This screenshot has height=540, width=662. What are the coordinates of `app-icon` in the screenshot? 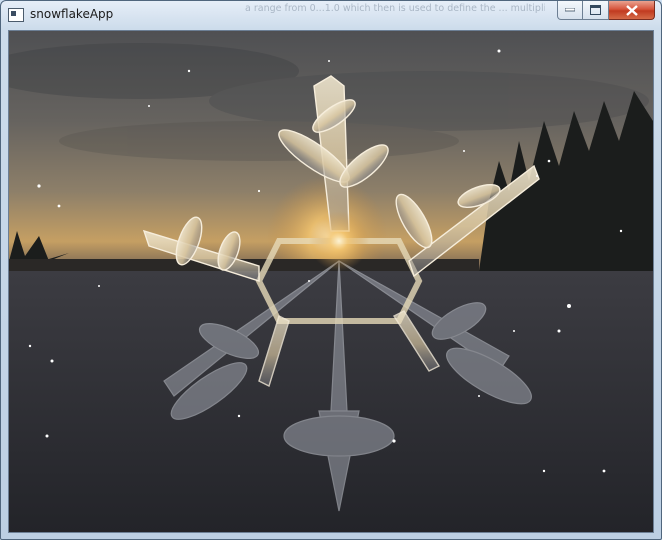 It's located at (16, 15).